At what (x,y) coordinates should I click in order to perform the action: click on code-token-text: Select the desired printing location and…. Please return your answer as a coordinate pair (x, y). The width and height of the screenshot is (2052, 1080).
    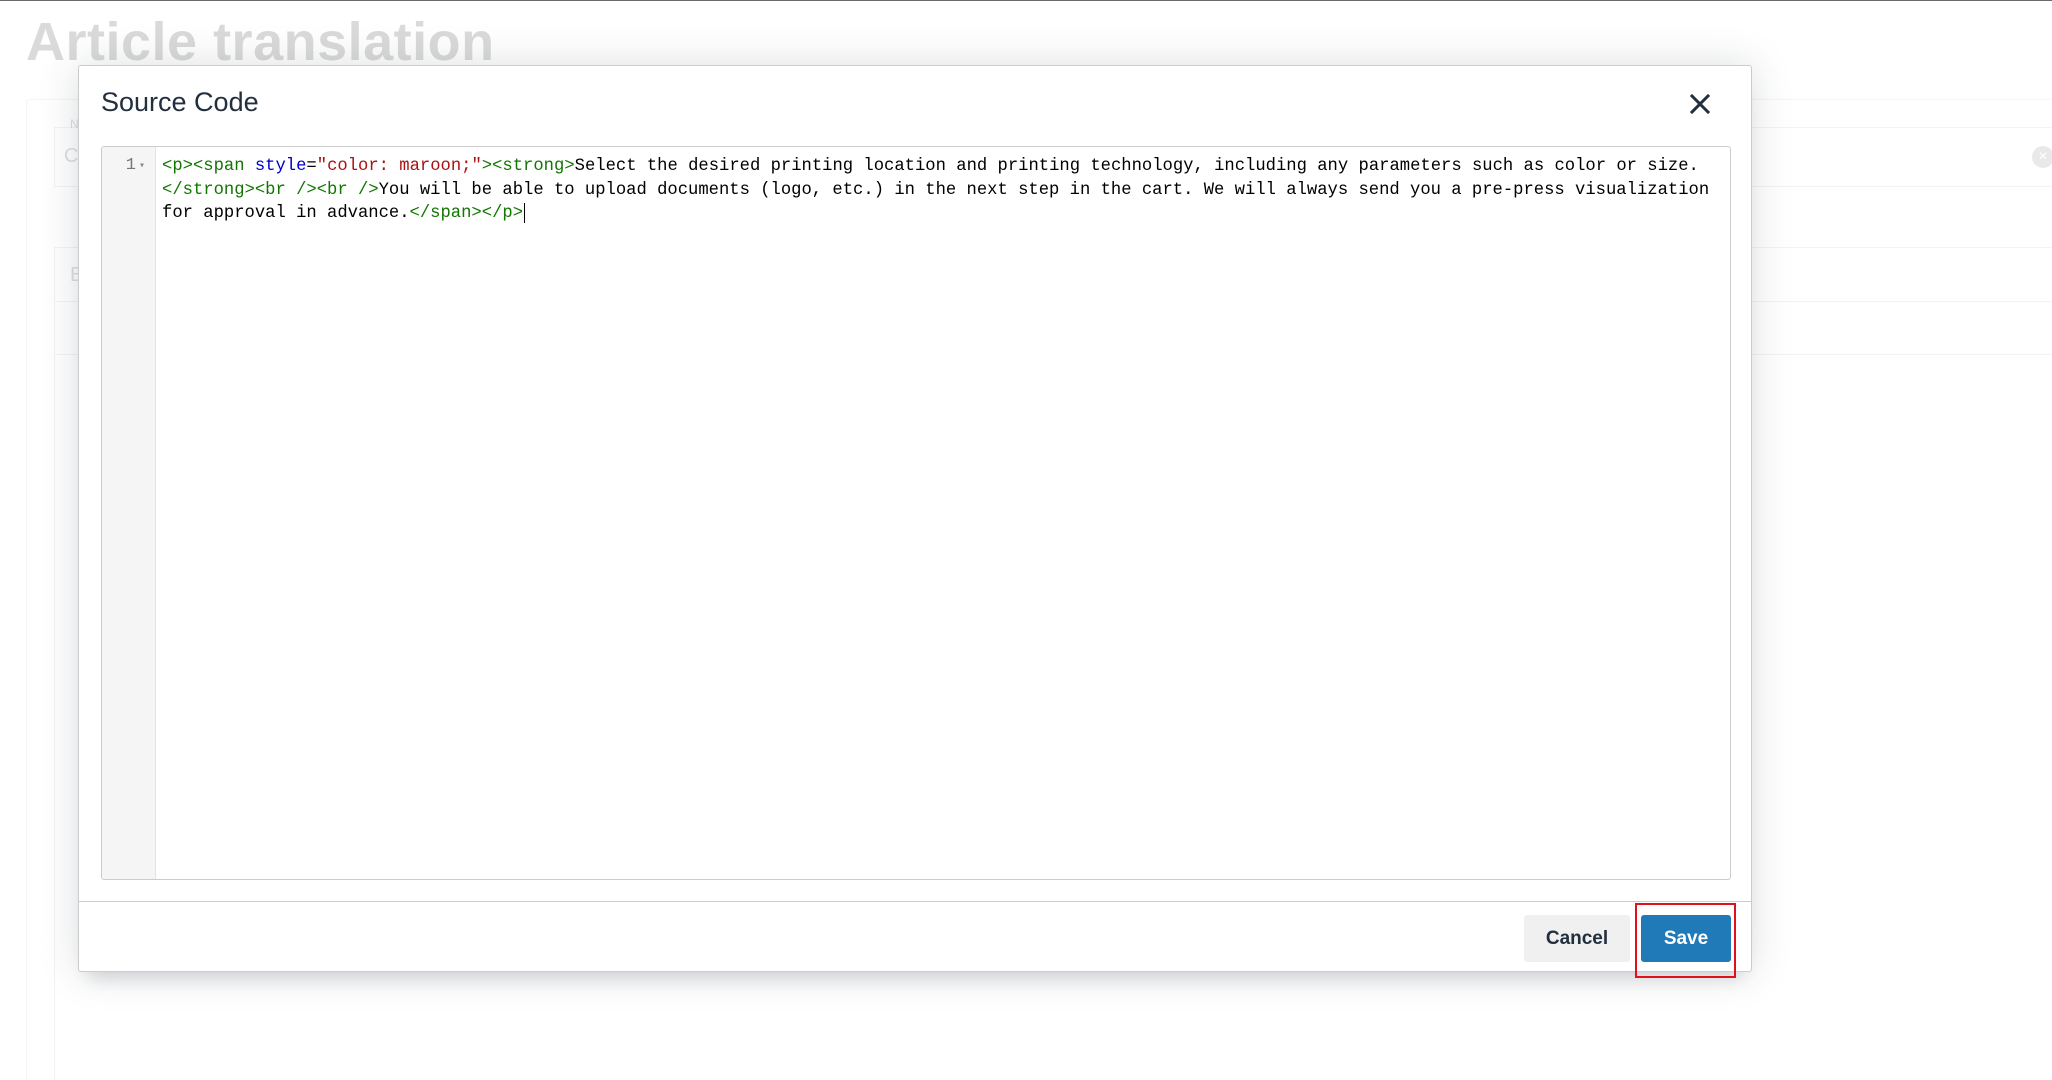
    Looking at the image, I should click on (1136, 166).